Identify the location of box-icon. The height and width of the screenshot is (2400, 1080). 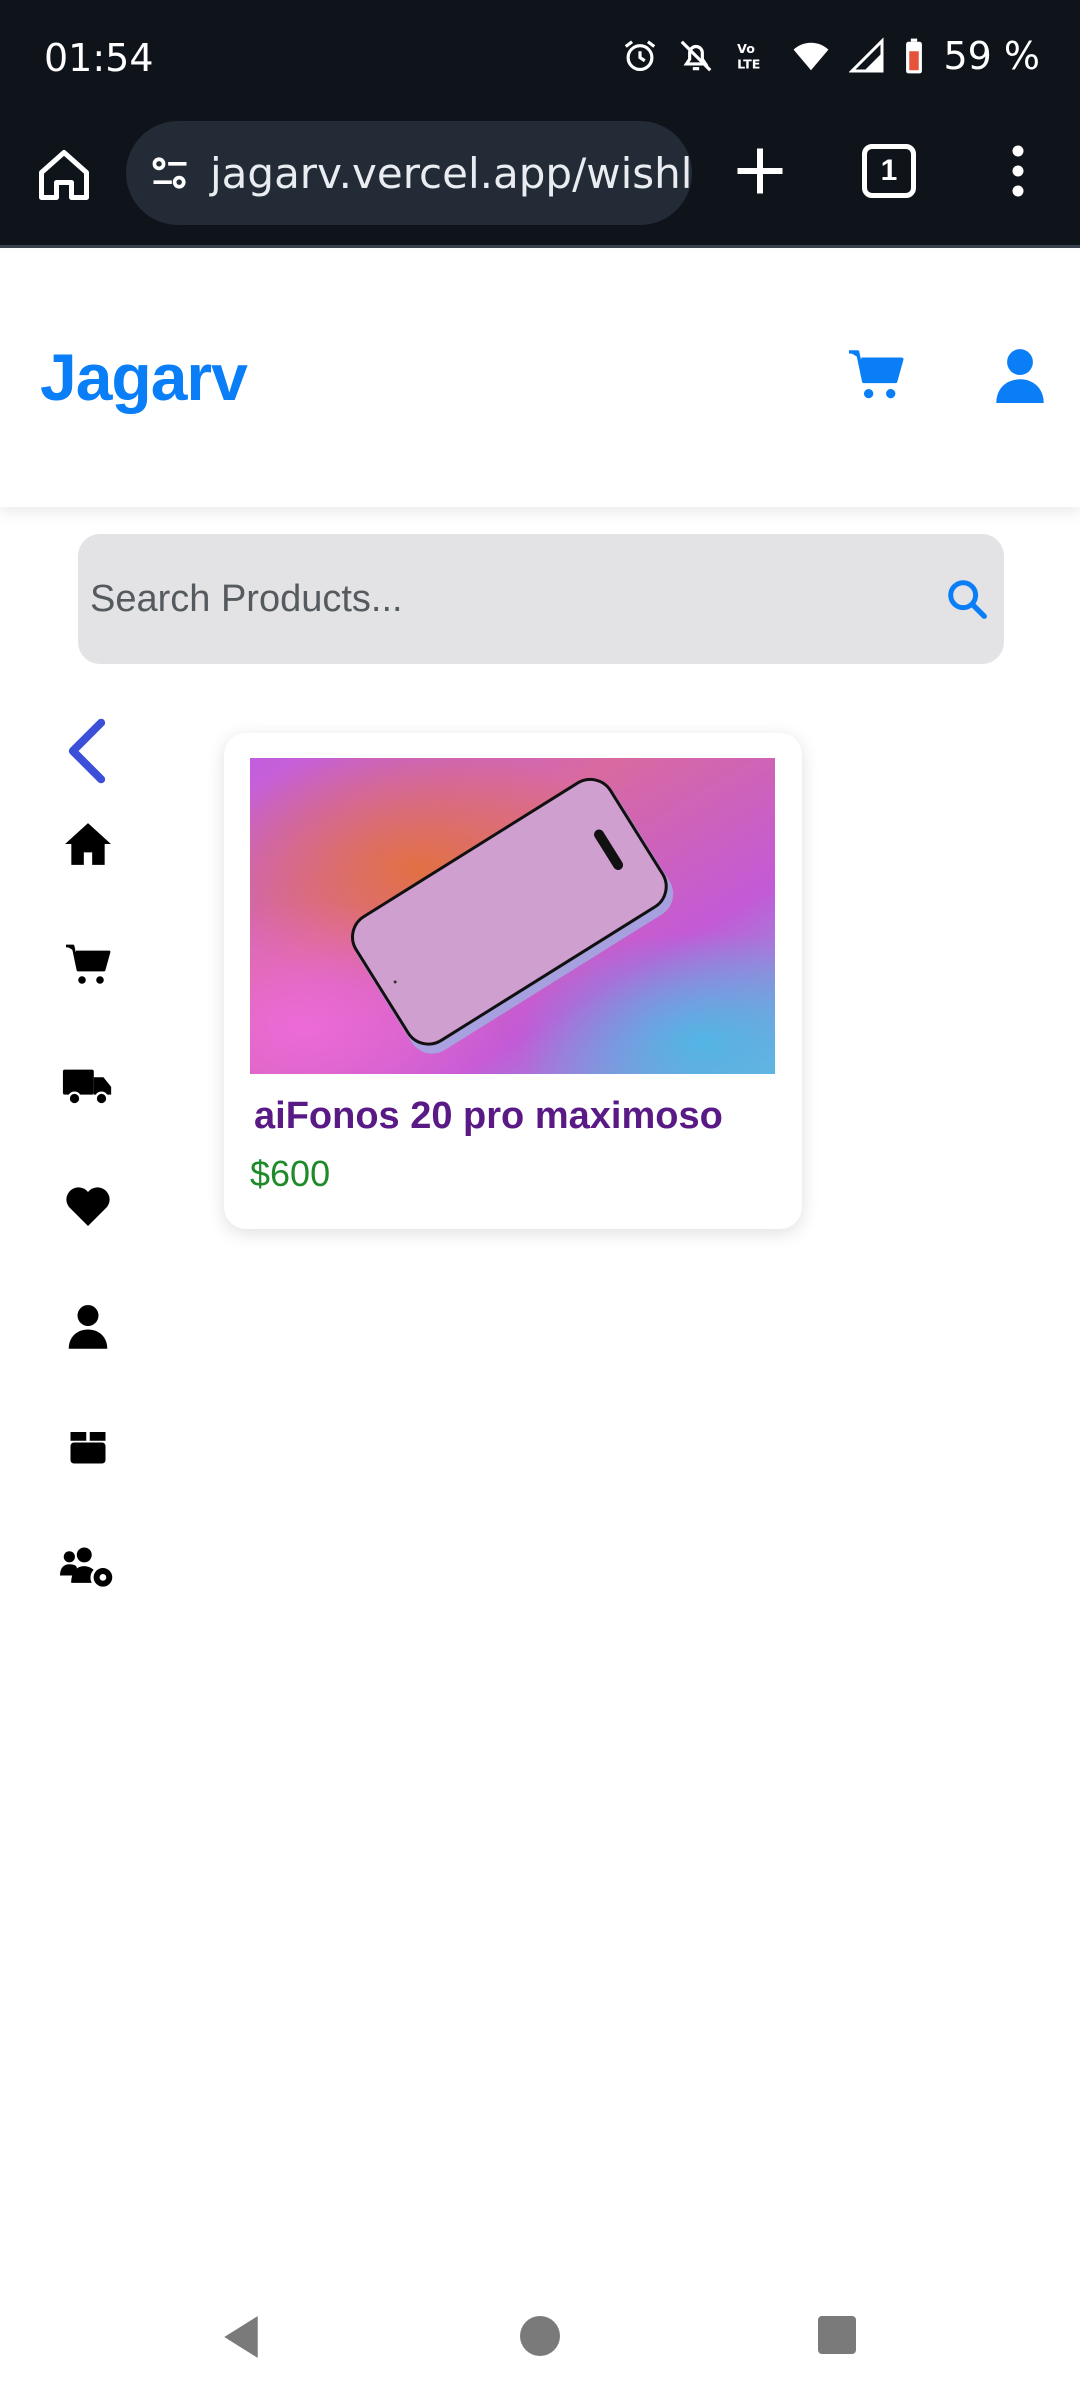
(88, 1448).